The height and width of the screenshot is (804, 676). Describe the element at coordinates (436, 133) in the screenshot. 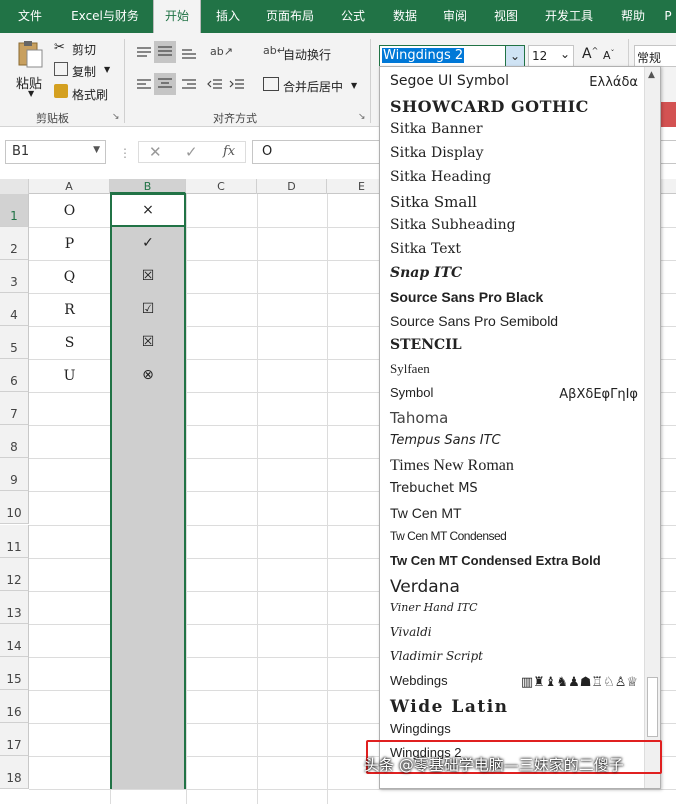

I see `font-item-sitka-banner: Sitka Banner` at that location.